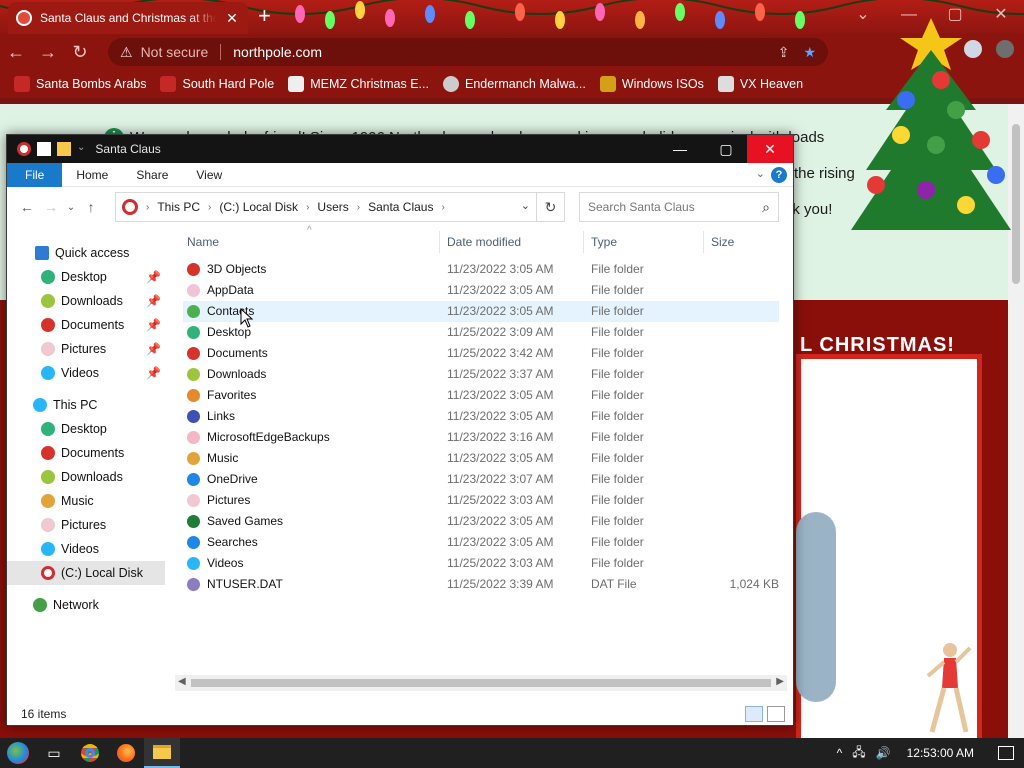 The width and height of the screenshot is (1024, 768). Describe the element at coordinates (481, 542) in the screenshot. I see `file-row: Searches 11/23/2022 3:05 AM File folder` at that location.